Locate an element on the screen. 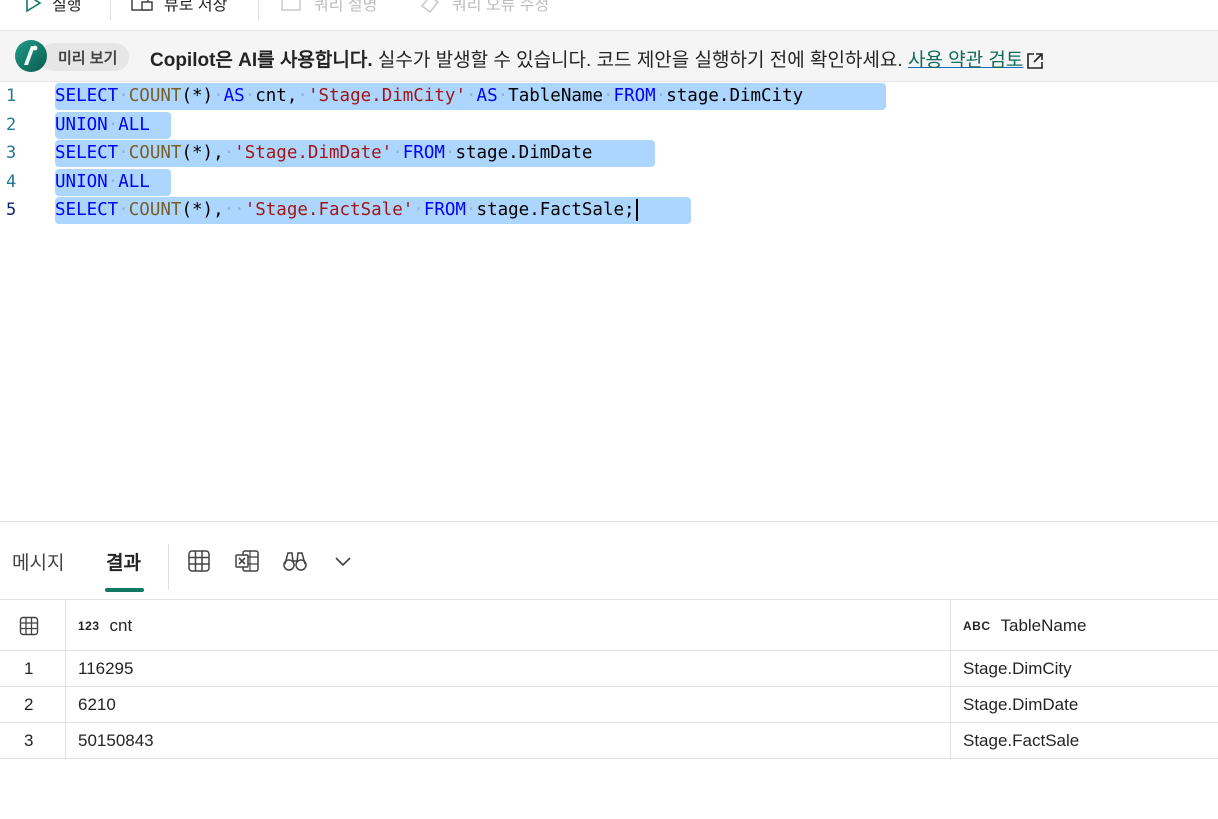 This screenshot has height=819, width=1218. explain-icon is located at coordinates (291, 5).